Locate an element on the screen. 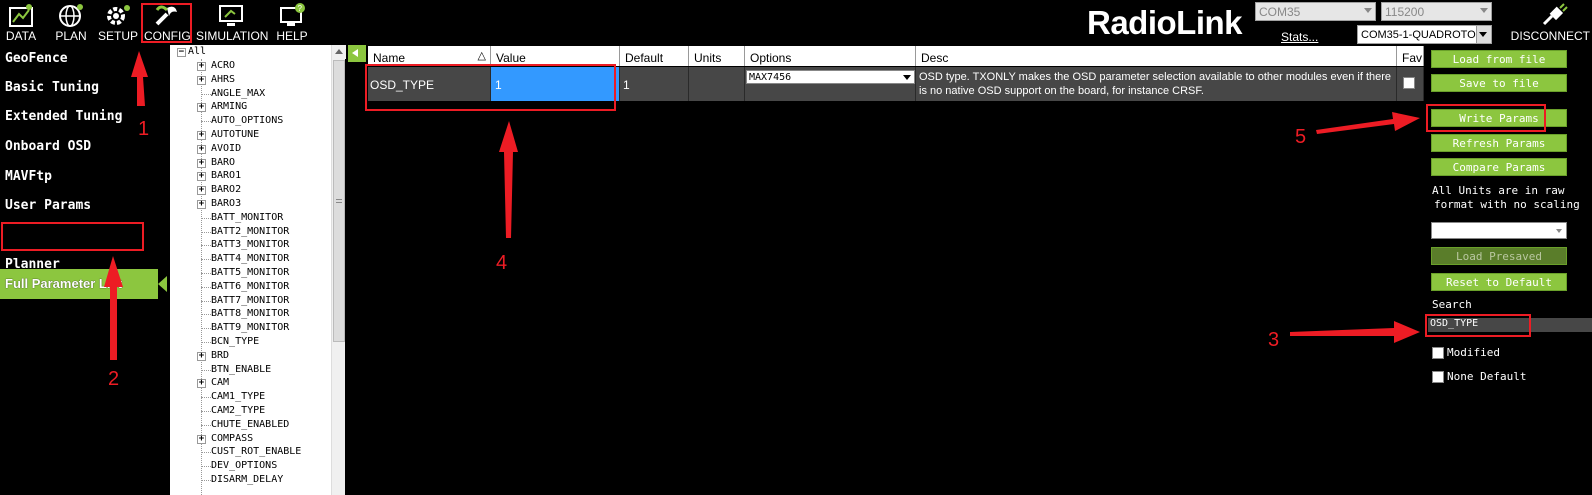 The height and width of the screenshot is (495, 1592). none-default-label: None Default is located at coordinates (1487, 376).